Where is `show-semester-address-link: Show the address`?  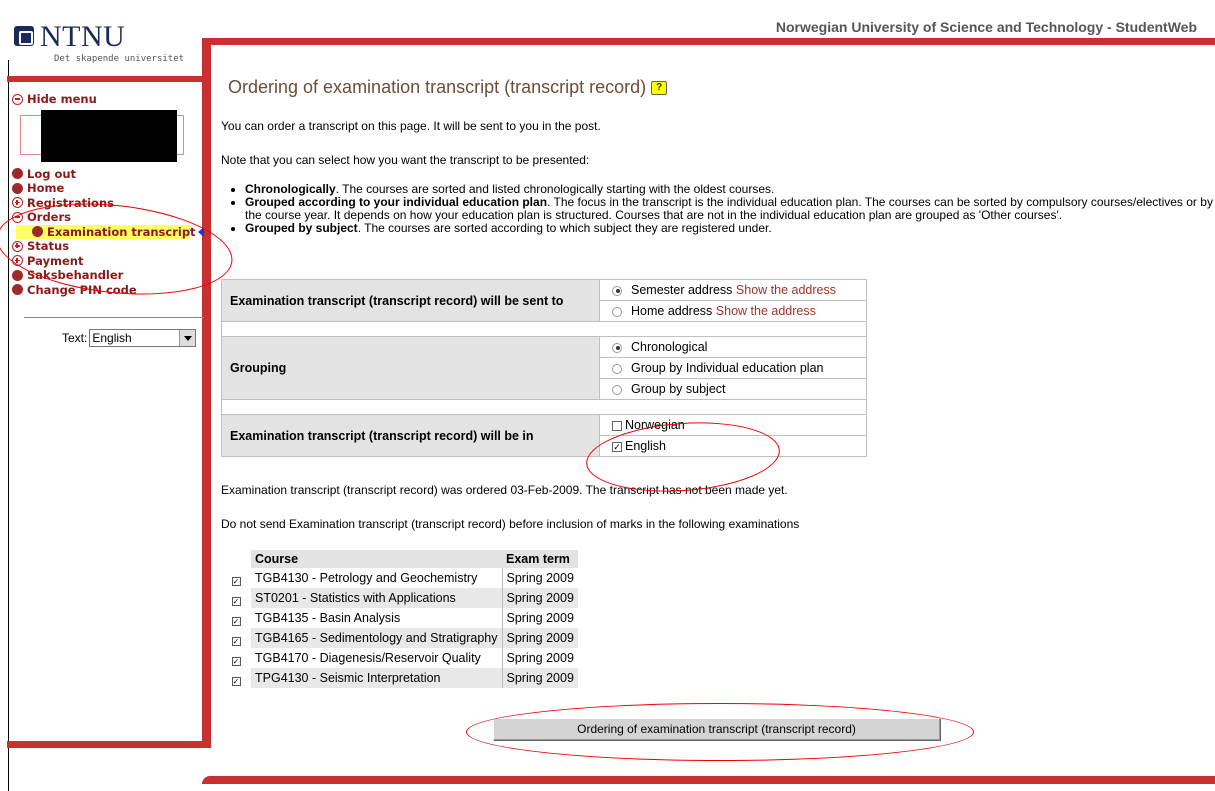 show-semester-address-link: Show the address is located at coordinates (786, 290).